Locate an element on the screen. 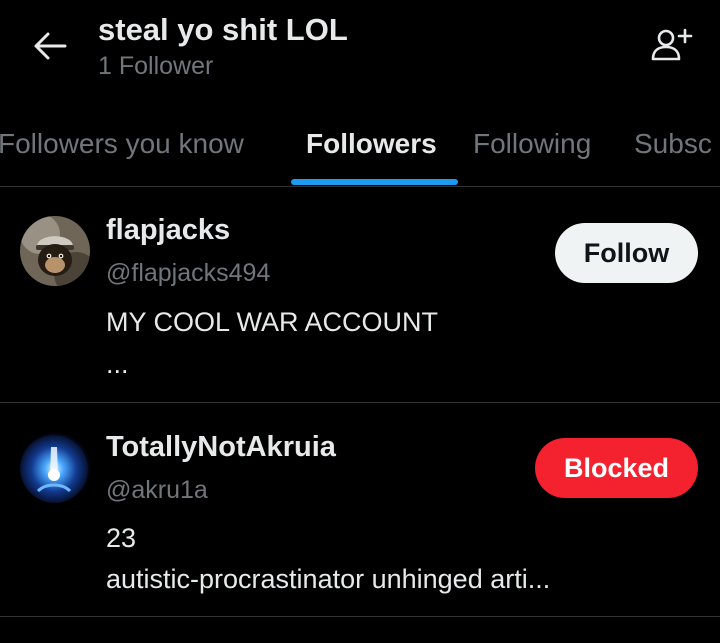  user-bio: 23 is located at coordinates (121, 538).